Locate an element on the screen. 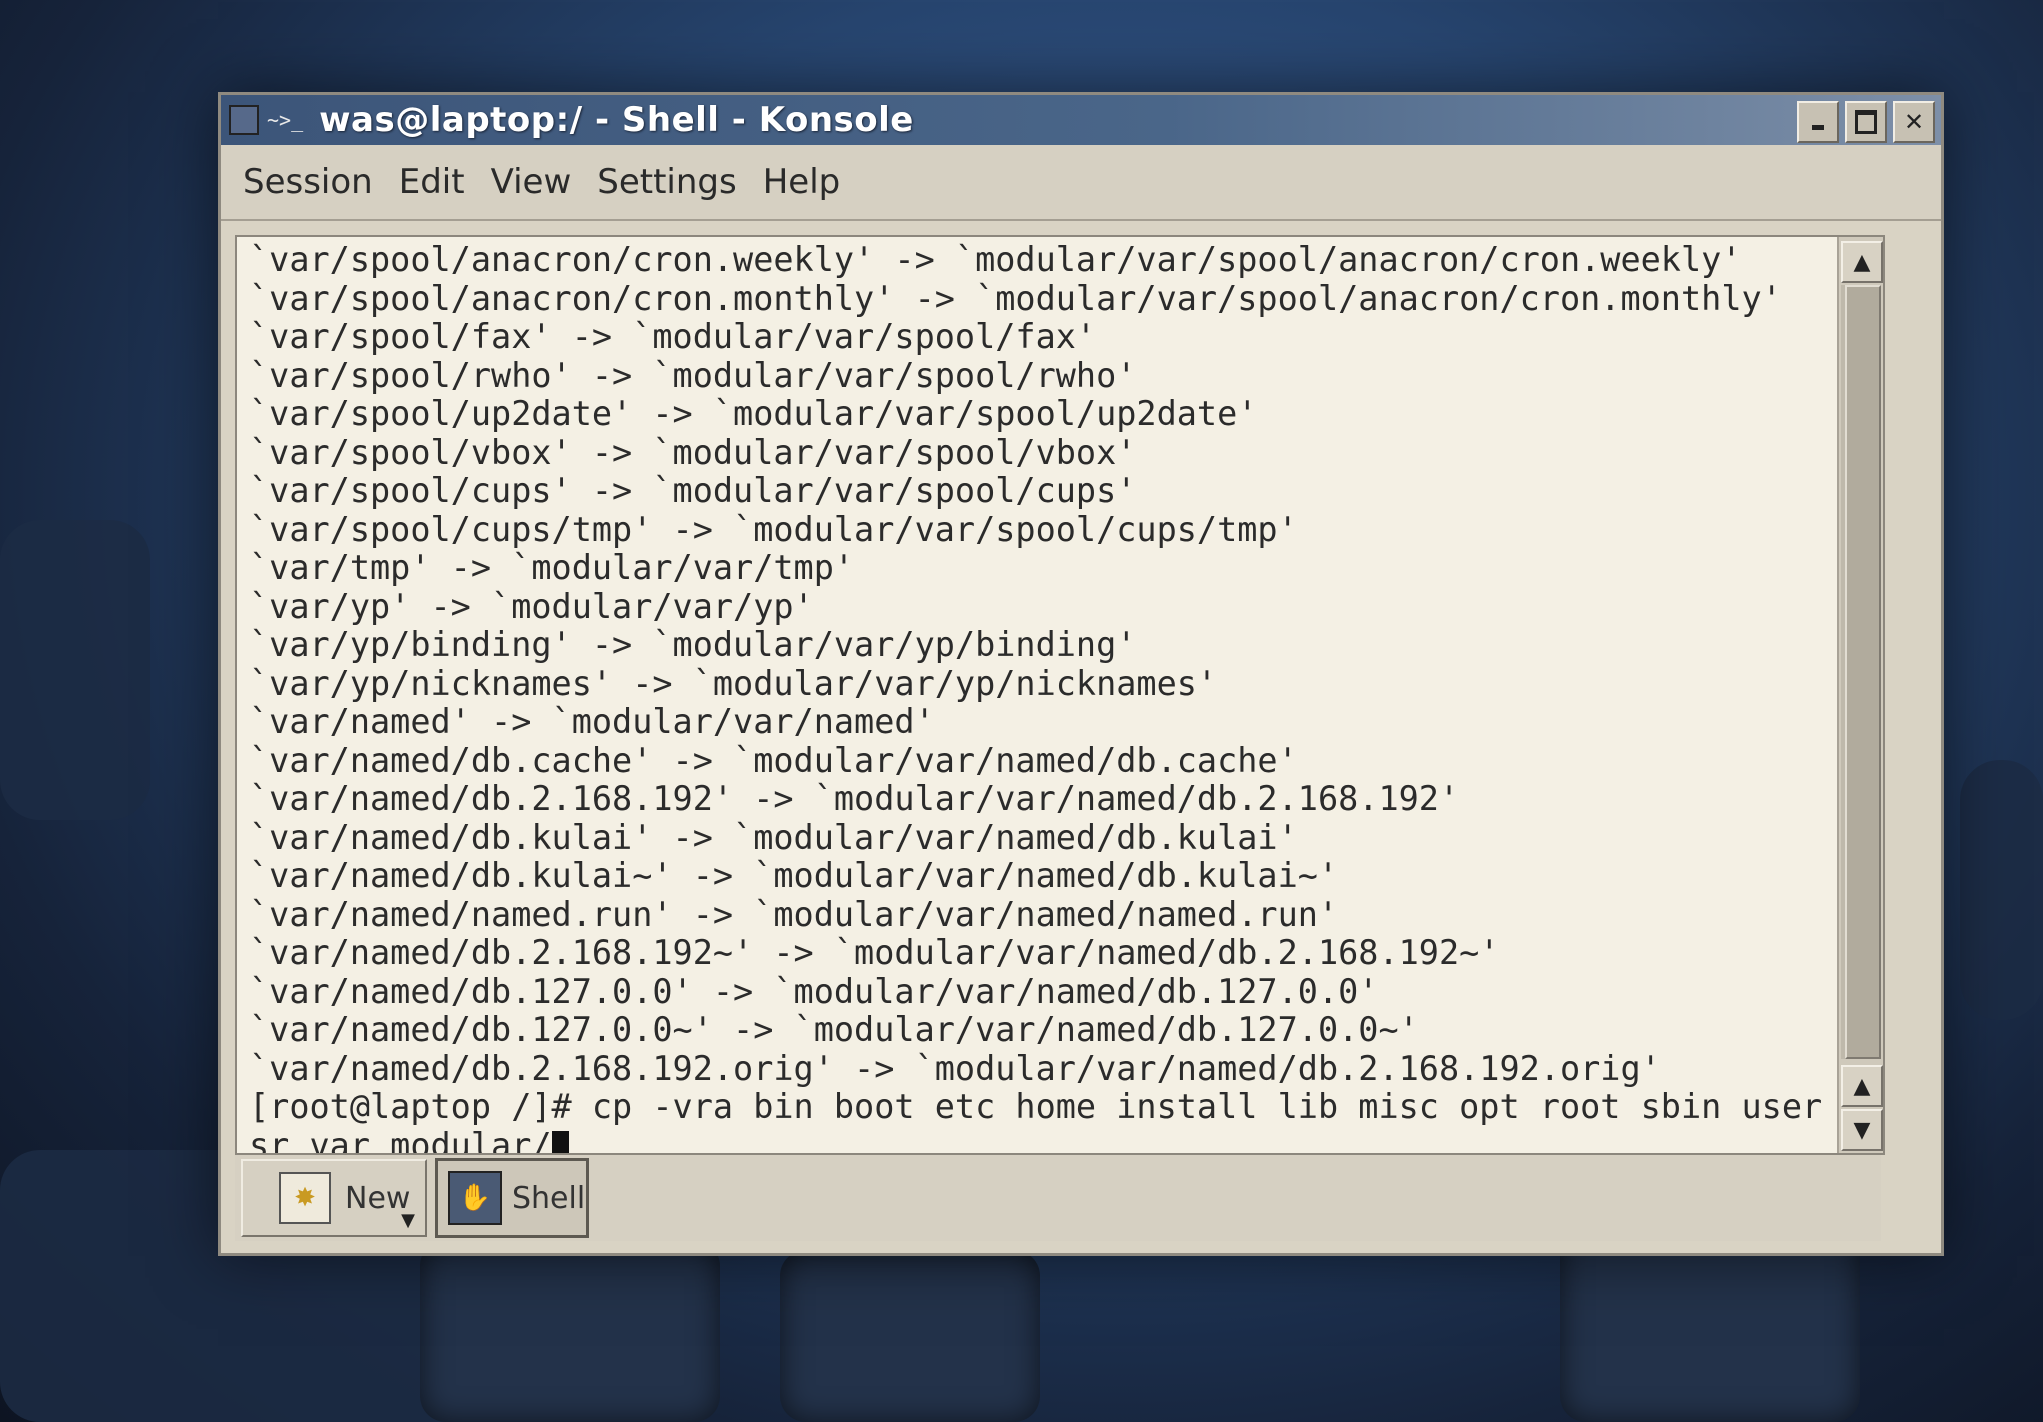 This screenshot has height=1422, width=2043. menu-help: Help is located at coordinates (802, 182).